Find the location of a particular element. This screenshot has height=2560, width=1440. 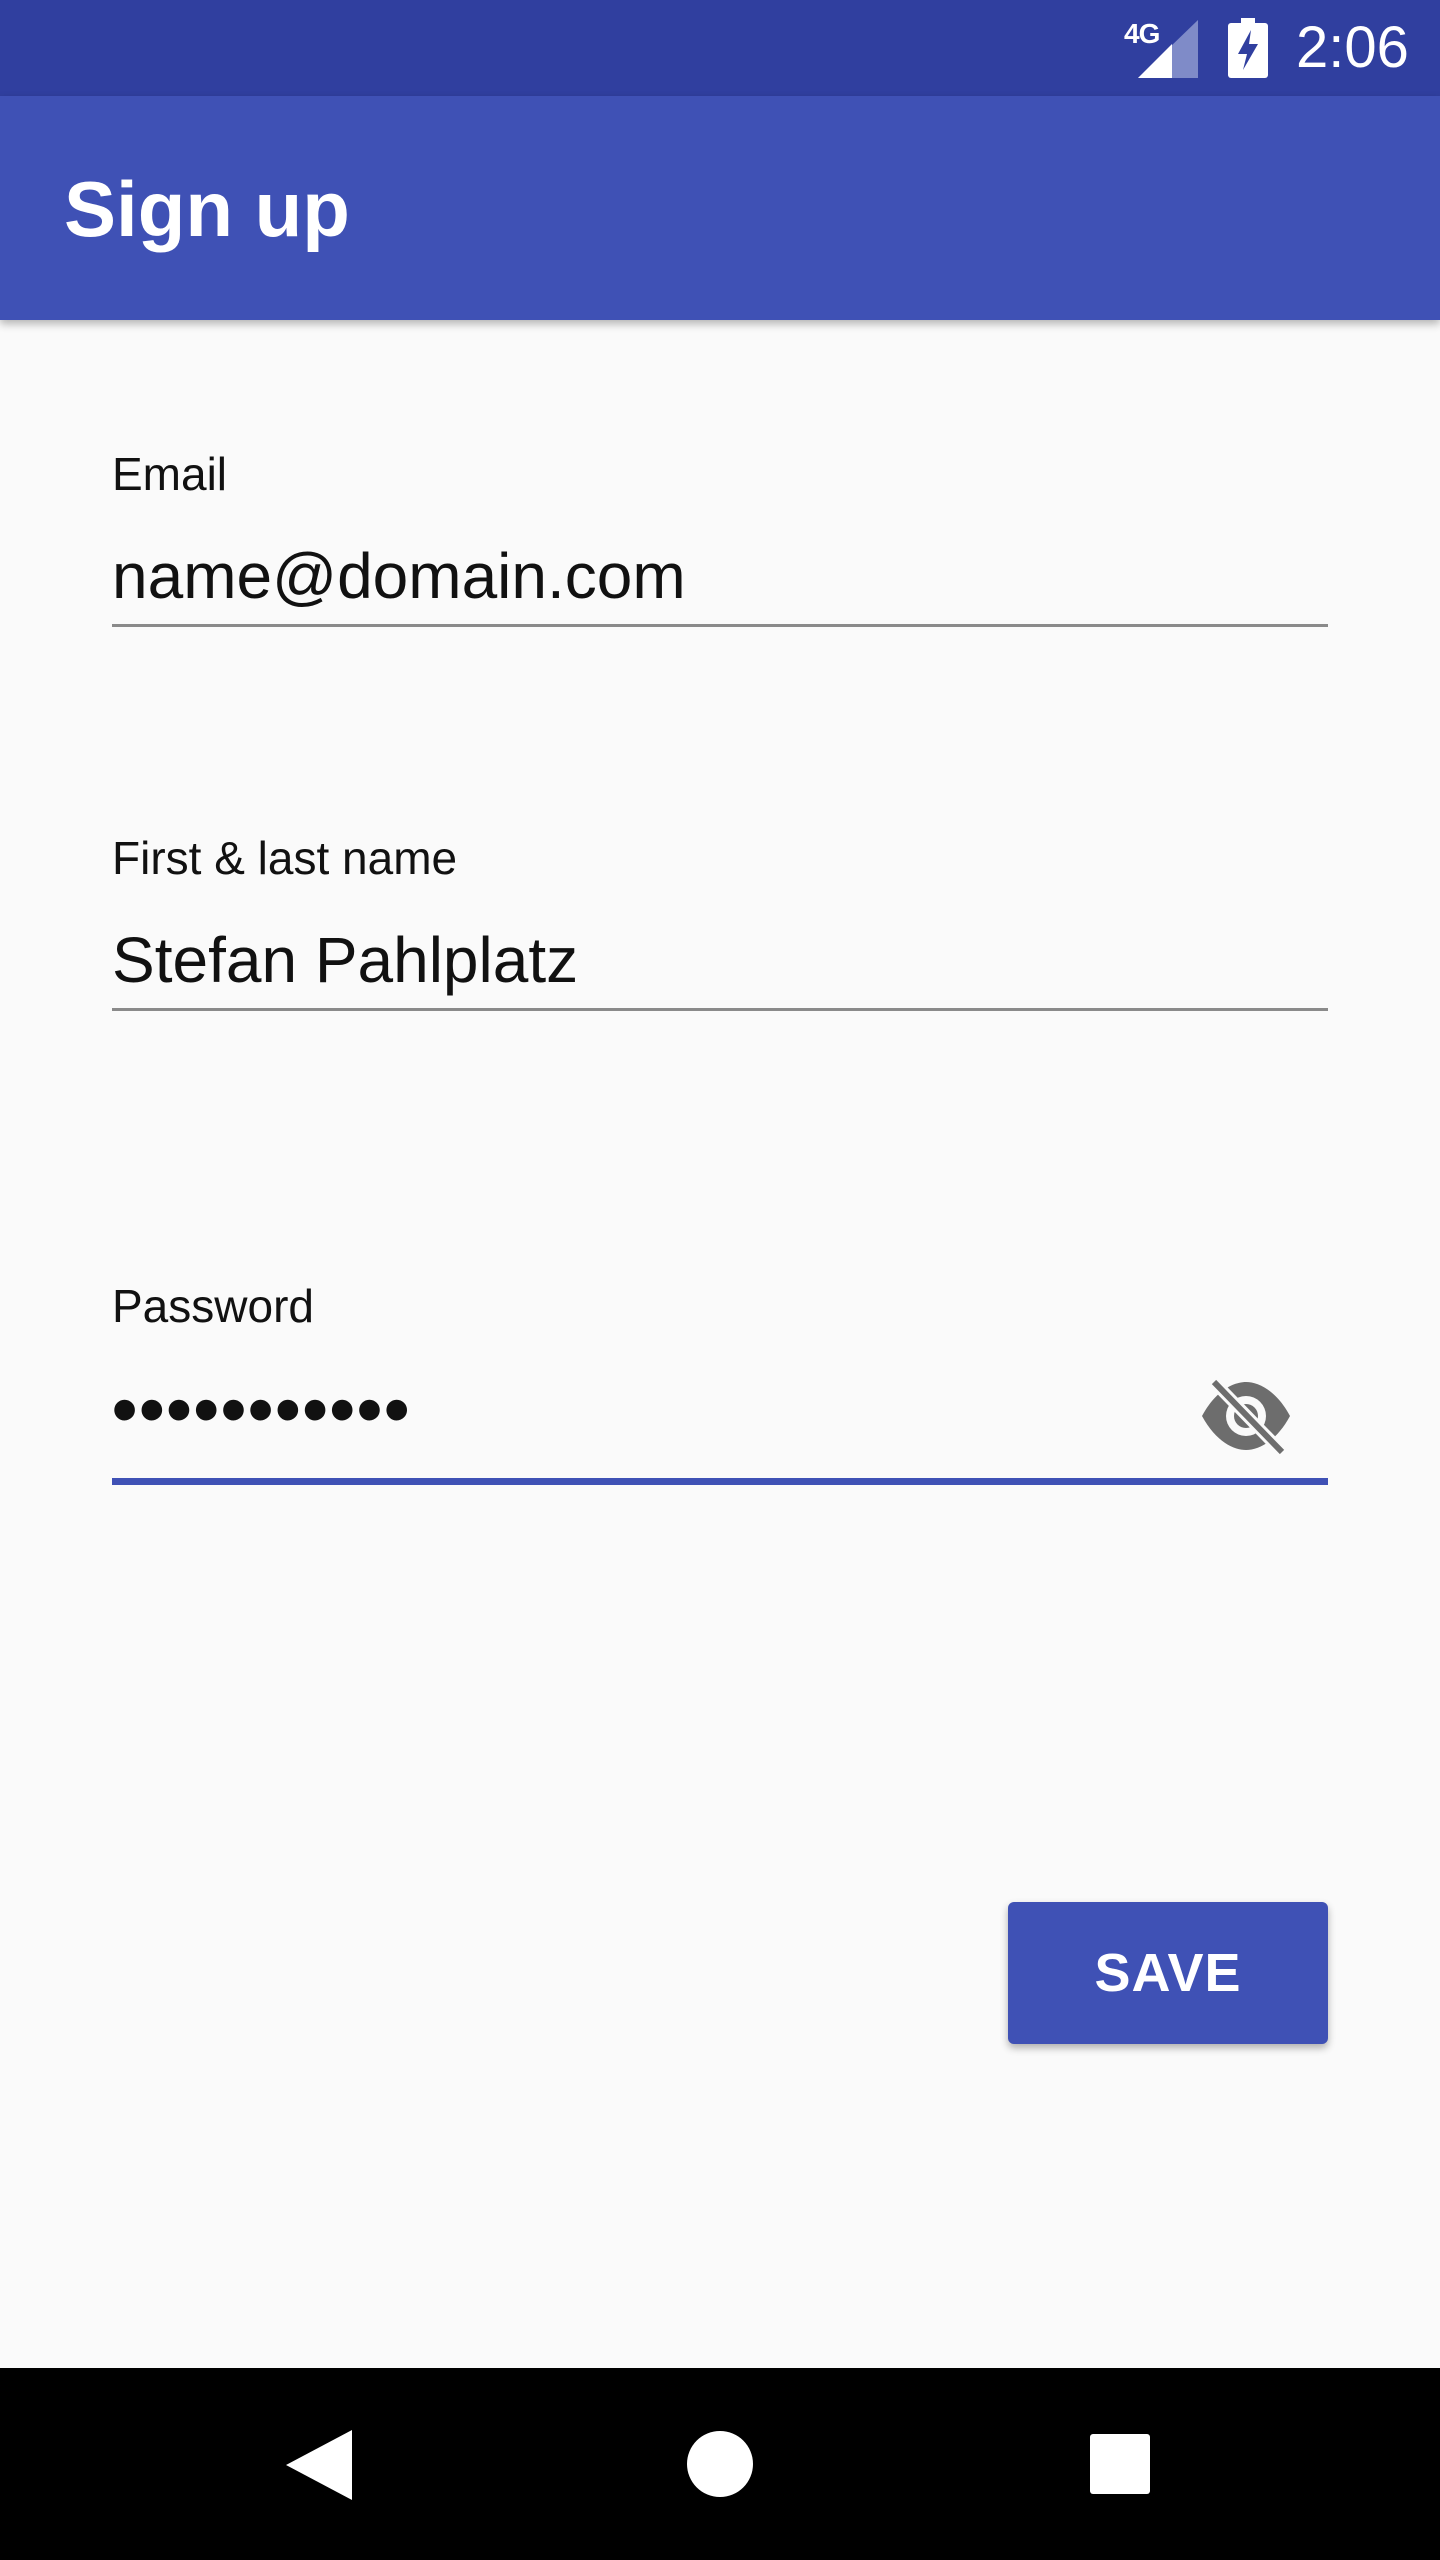

password-field-group: Password ••••••••••• is located at coordinates (720, 1384).